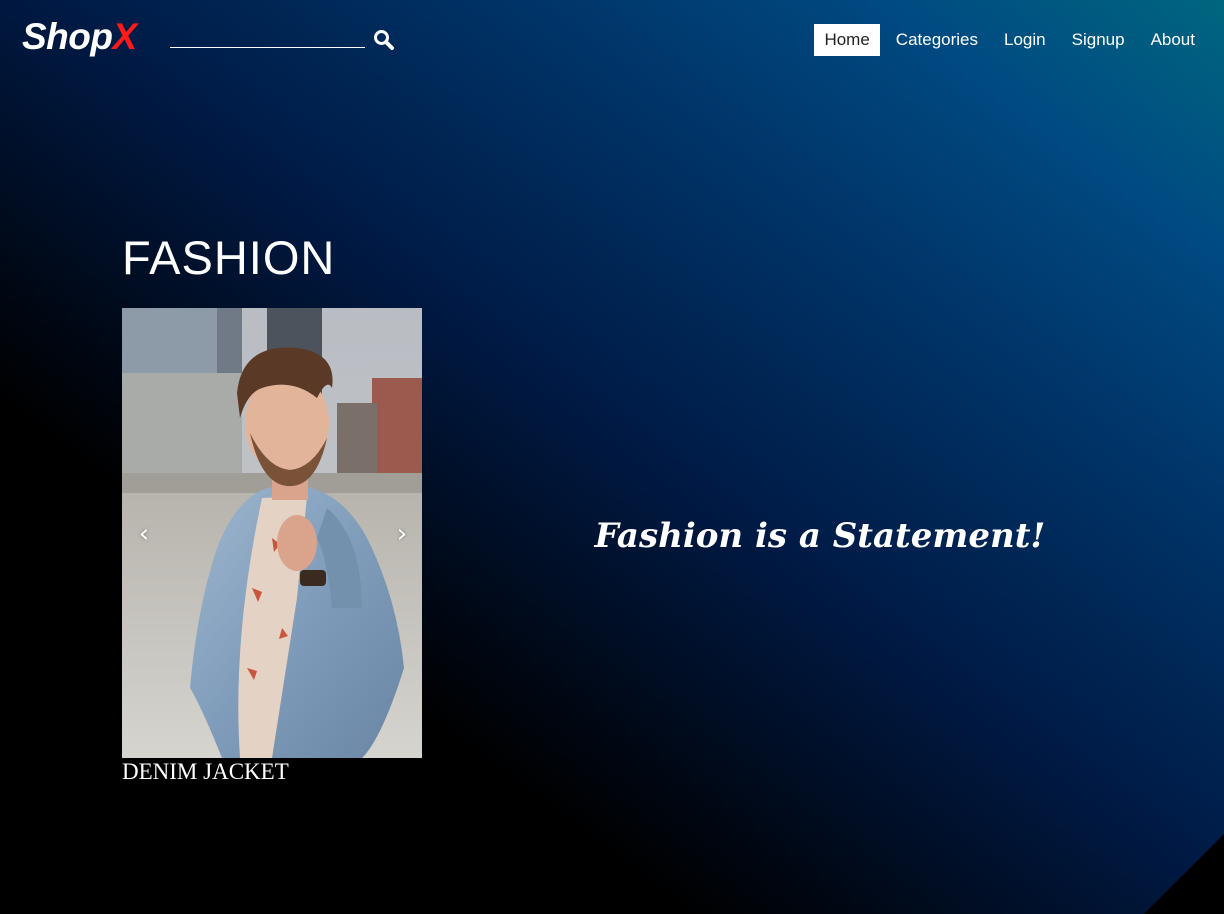 The image size is (1224, 914). What do you see at coordinates (820, 536) in the screenshot?
I see `tagline: Fashion is a Statement!` at bounding box center [820, 536].